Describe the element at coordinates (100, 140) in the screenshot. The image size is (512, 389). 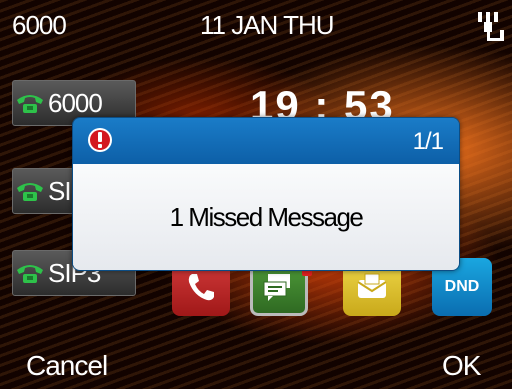
I see `alert-icon` at that location.